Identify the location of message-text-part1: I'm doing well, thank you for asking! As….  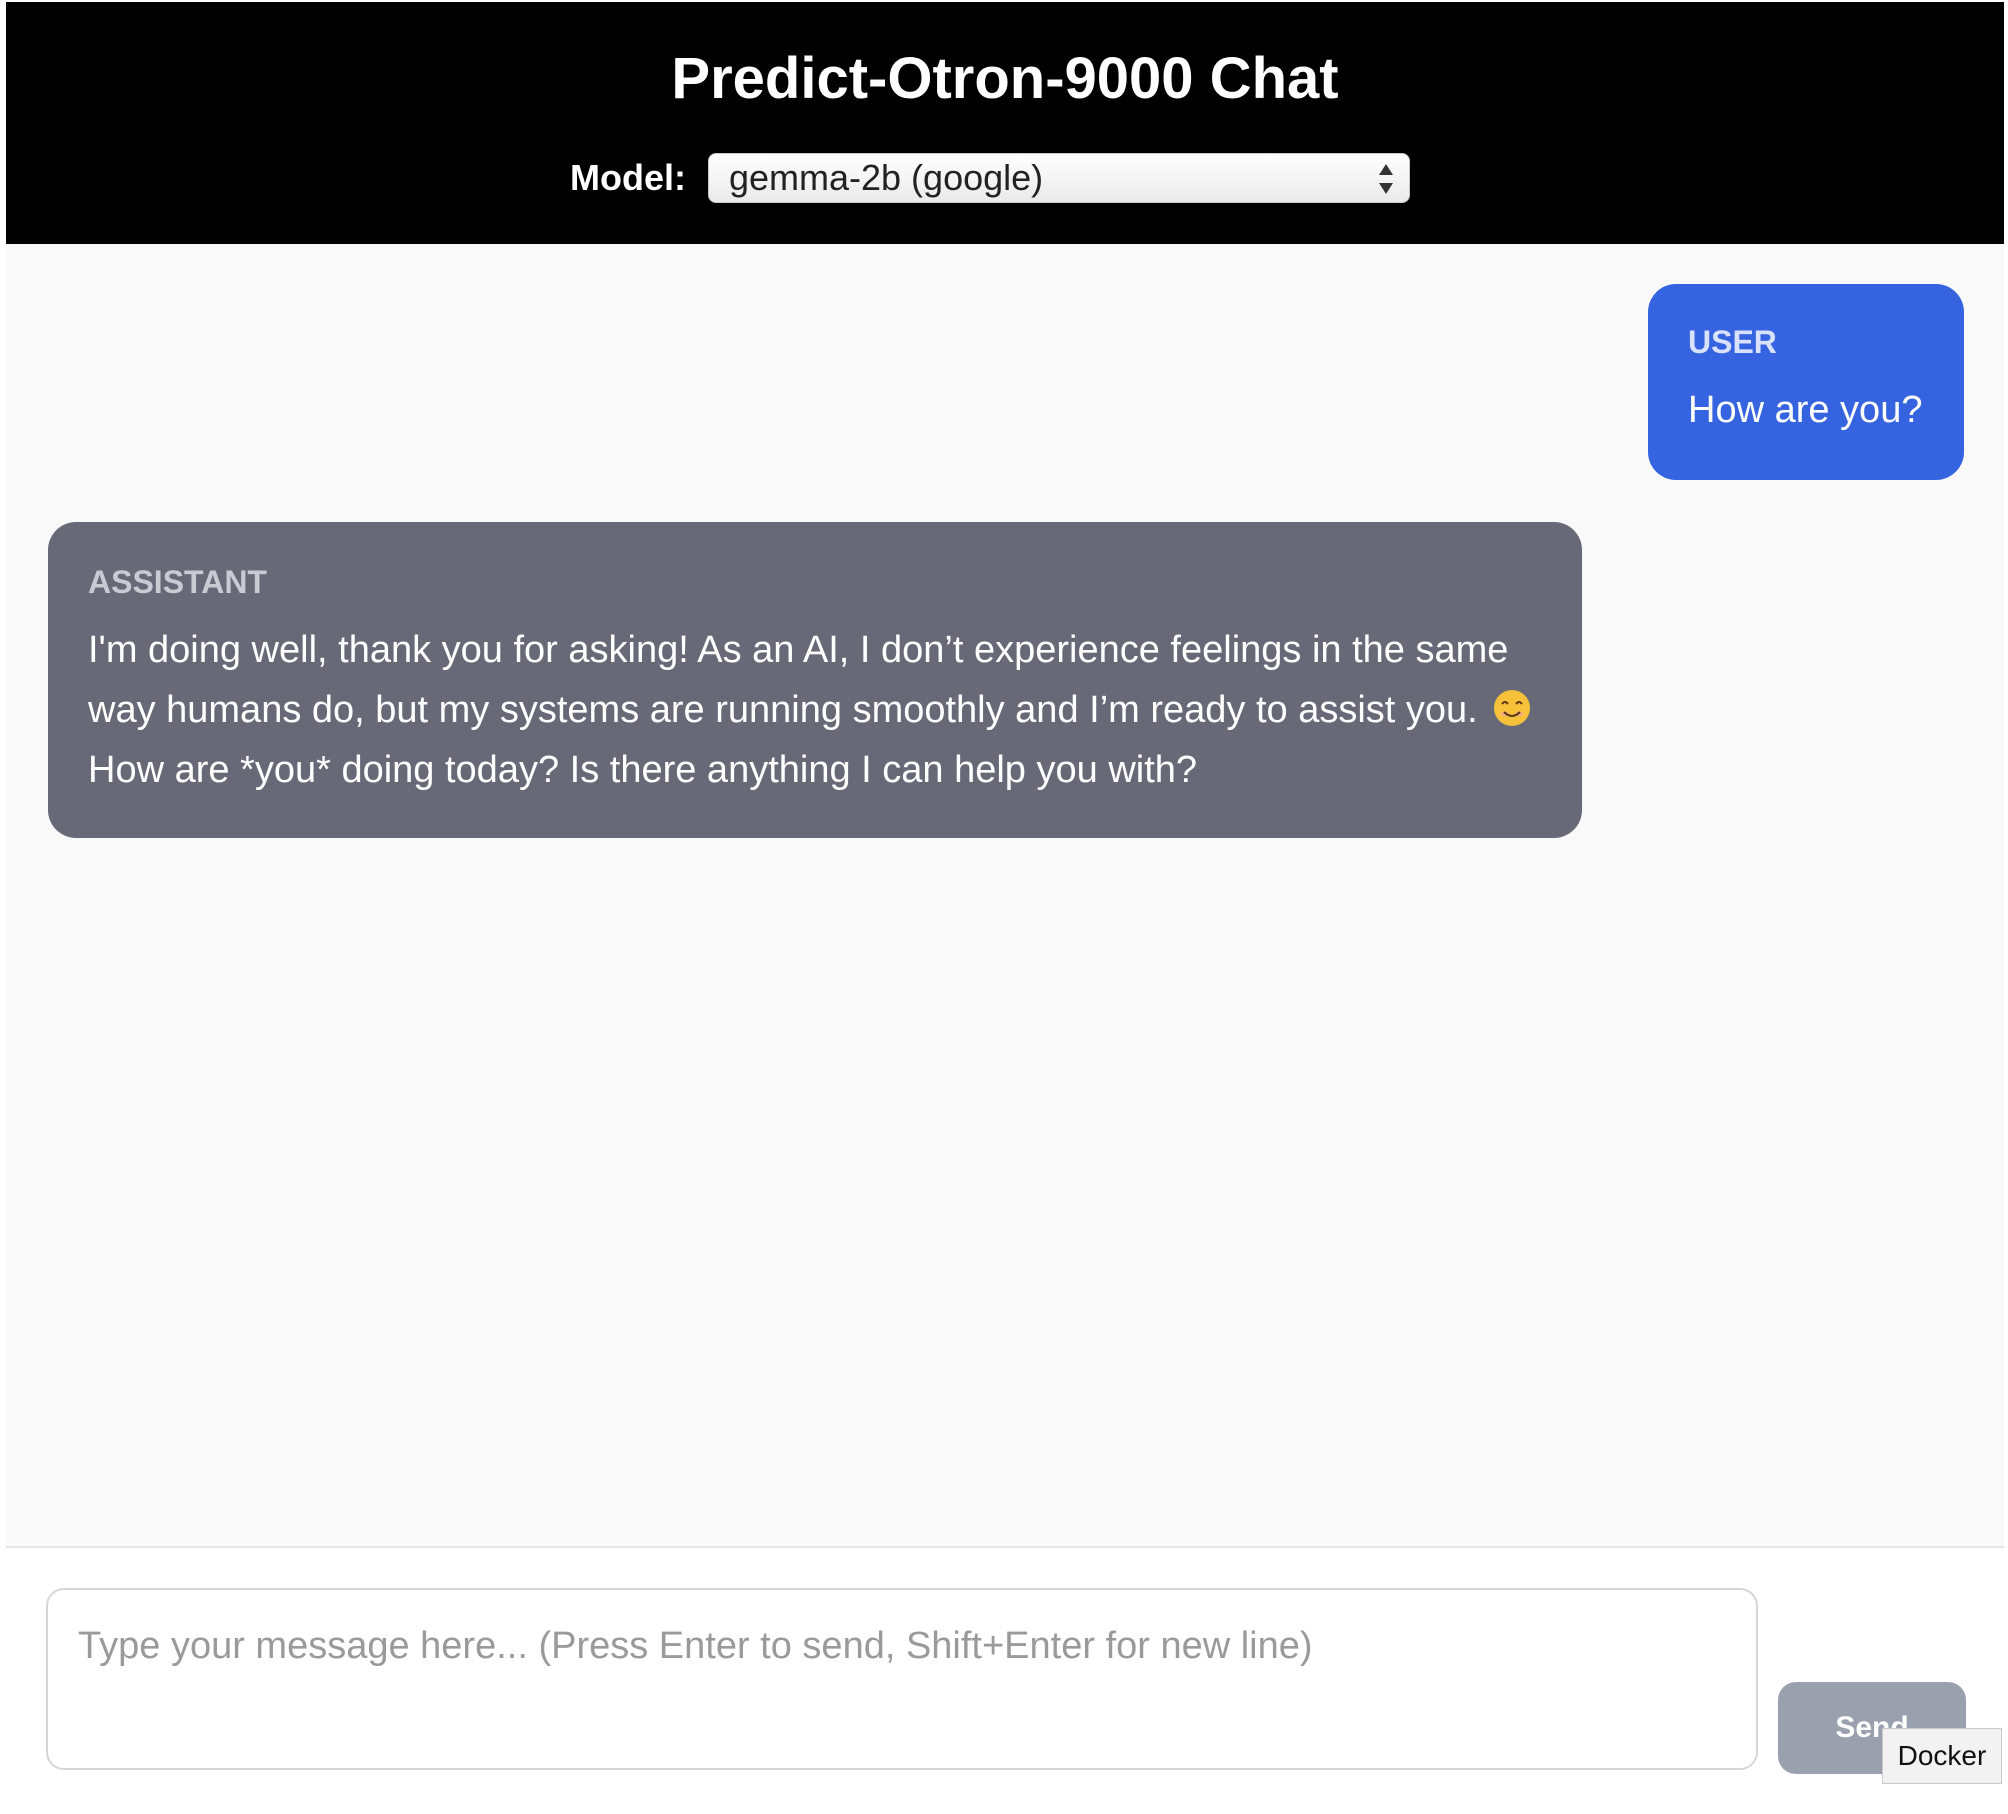
(798, 680).